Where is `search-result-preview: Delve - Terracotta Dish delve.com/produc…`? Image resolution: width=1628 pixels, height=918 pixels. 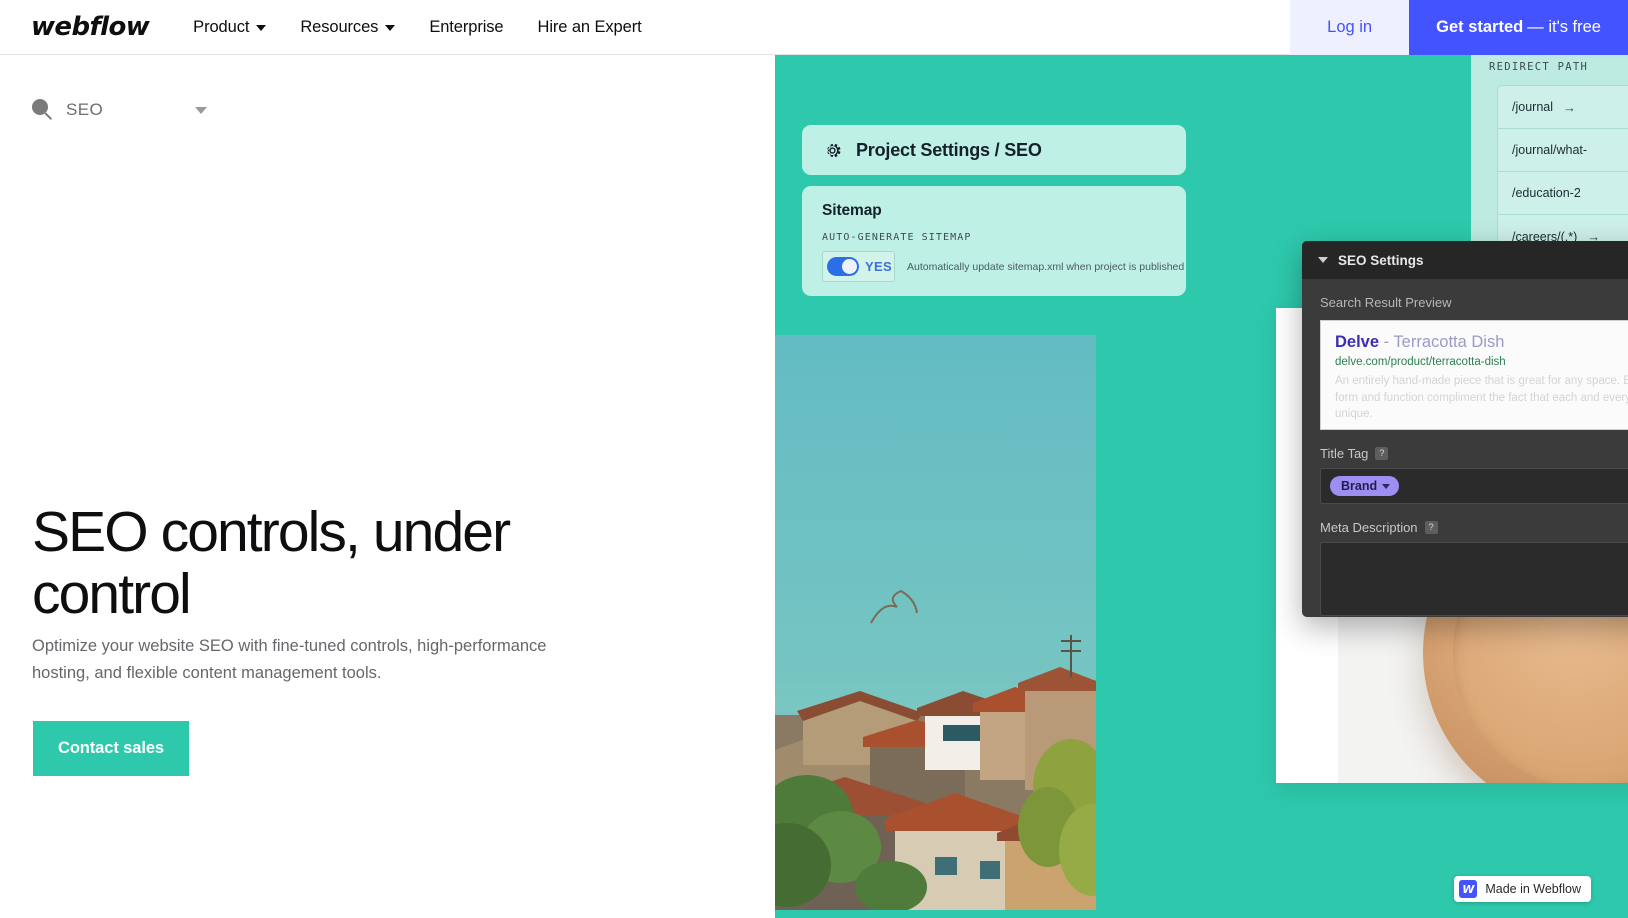
search-result-preview: Delve - Terracotta Dish delve.com/produc… is located at coordinates (1474, 375).